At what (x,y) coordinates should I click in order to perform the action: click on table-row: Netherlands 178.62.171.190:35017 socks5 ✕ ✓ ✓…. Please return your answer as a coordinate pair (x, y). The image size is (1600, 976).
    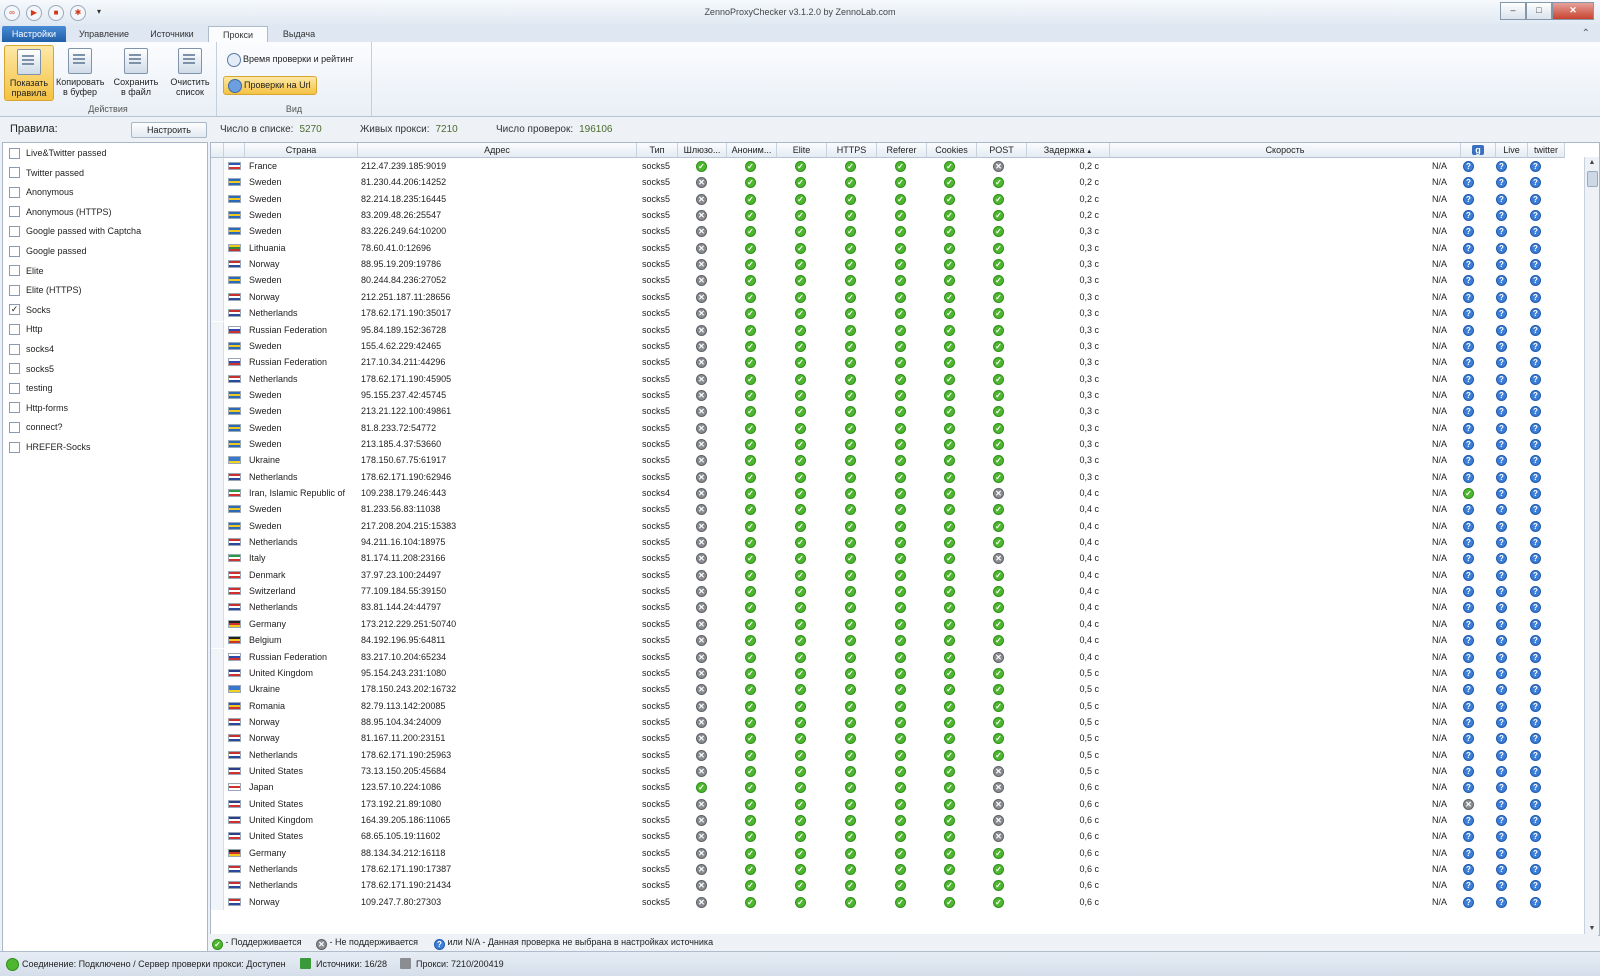
    Looking at the image, I should click on (886, 313).